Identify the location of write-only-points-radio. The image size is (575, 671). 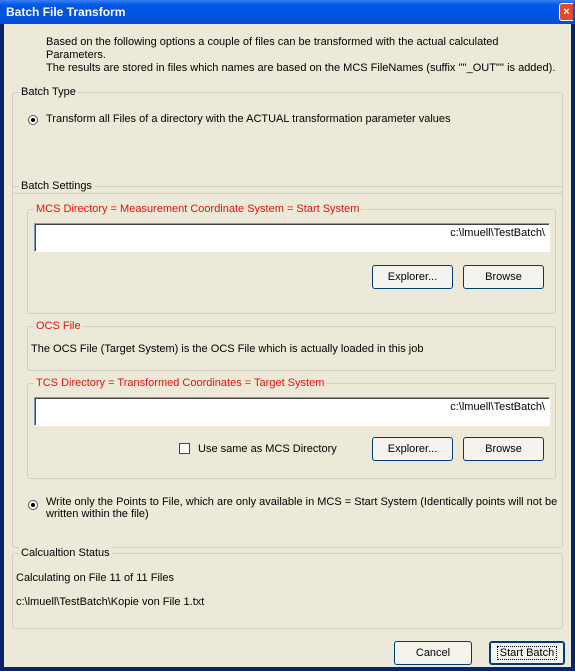
(33, 505).